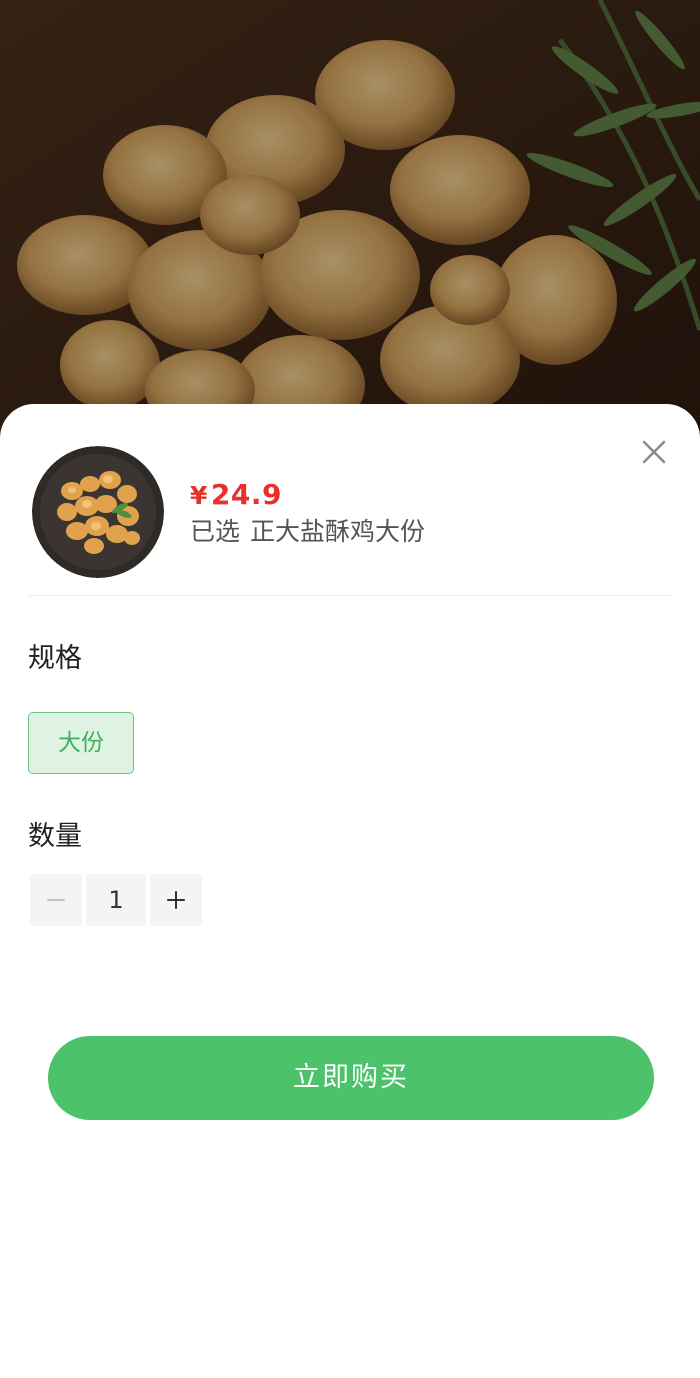 This screenshot has width=700, height=1378. I want to click on quantity-input: 1, so click(116, 900).